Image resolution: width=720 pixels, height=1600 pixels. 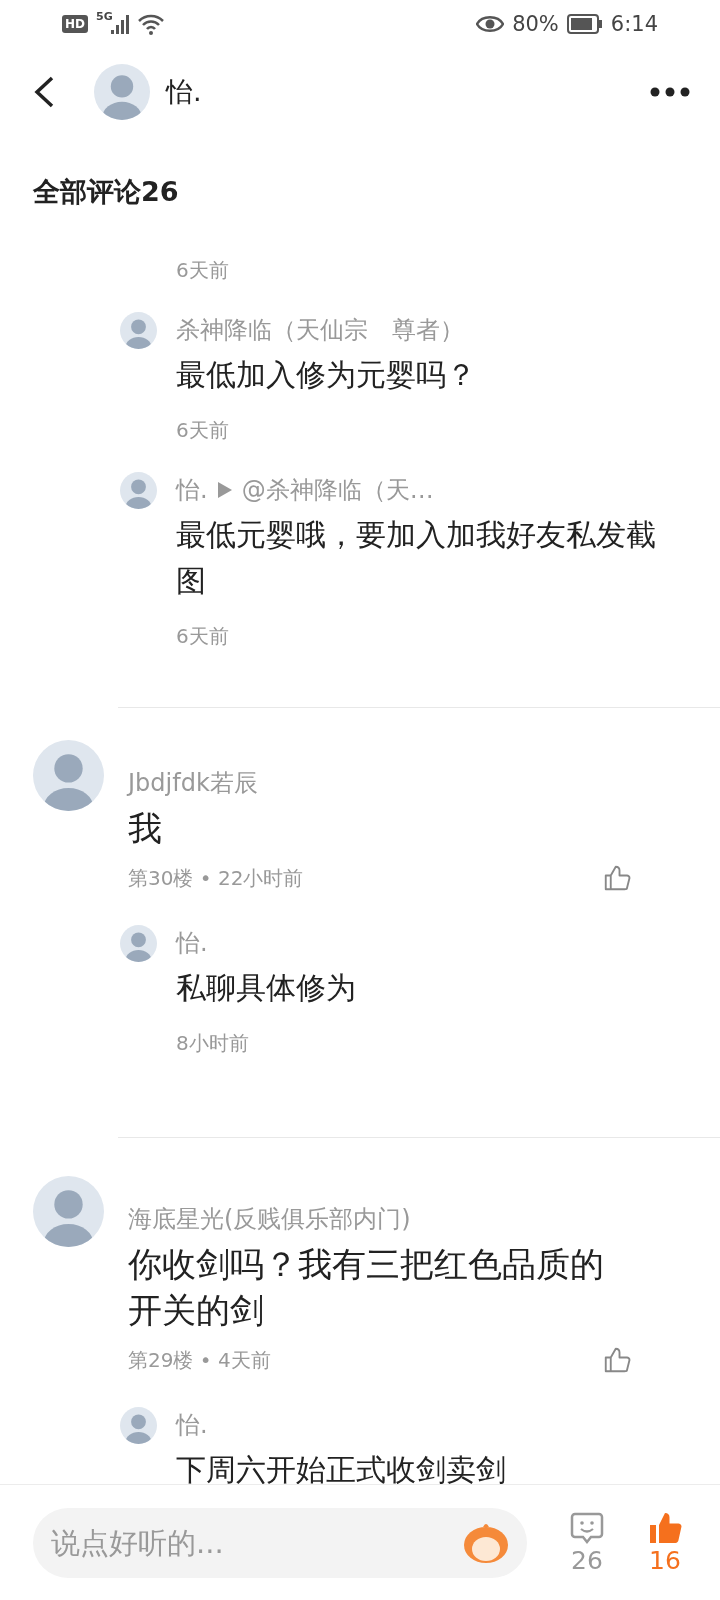 I want to click on comment-count: 26, so click(x=587, y=1560).